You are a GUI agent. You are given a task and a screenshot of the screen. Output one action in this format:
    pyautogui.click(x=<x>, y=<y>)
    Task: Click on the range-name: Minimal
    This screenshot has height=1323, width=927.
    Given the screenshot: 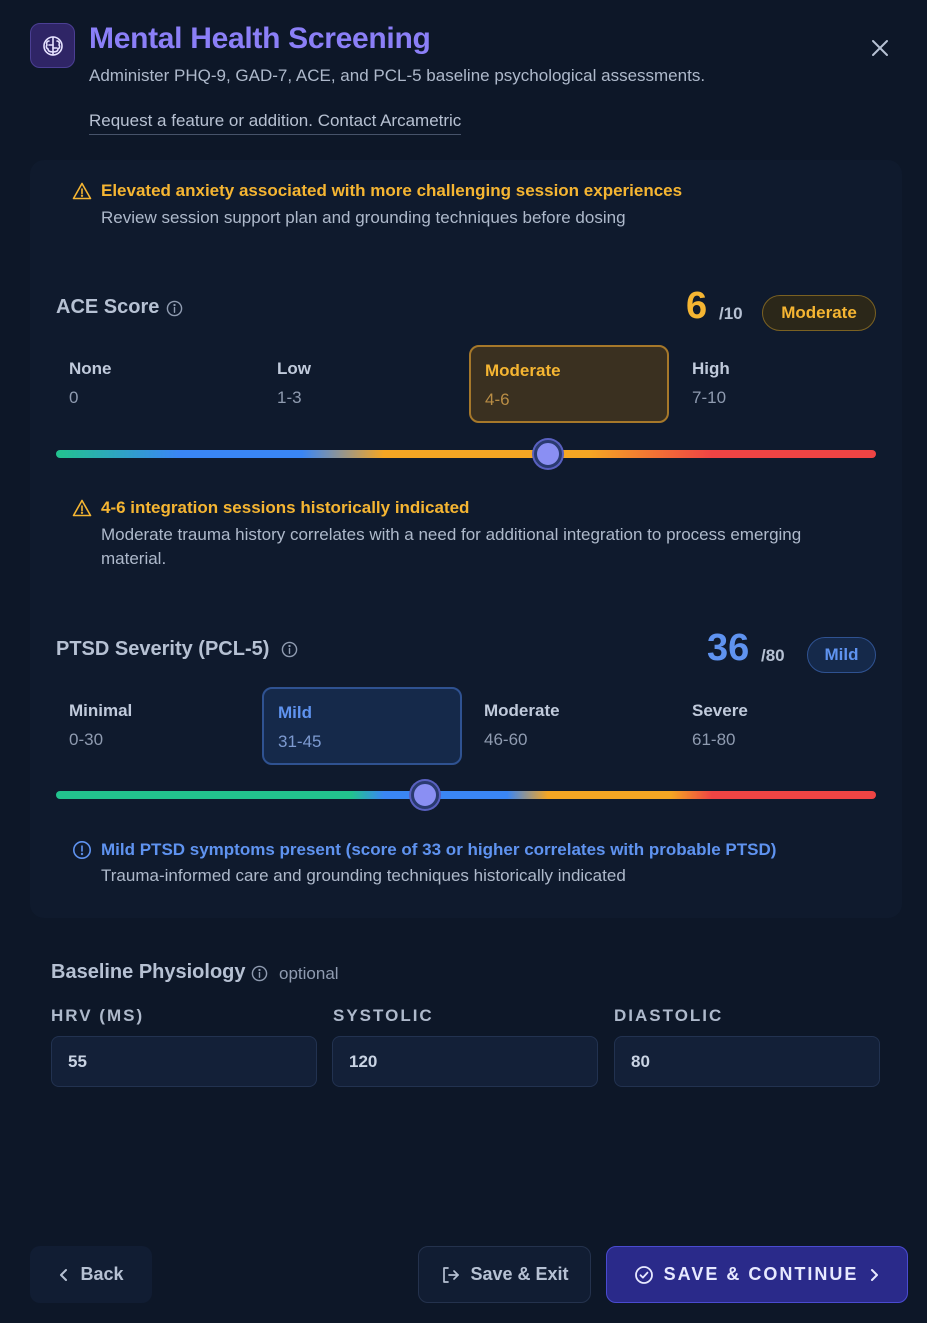 What is the action you would take?
    pyautogui.click(x=101, y=710)
    